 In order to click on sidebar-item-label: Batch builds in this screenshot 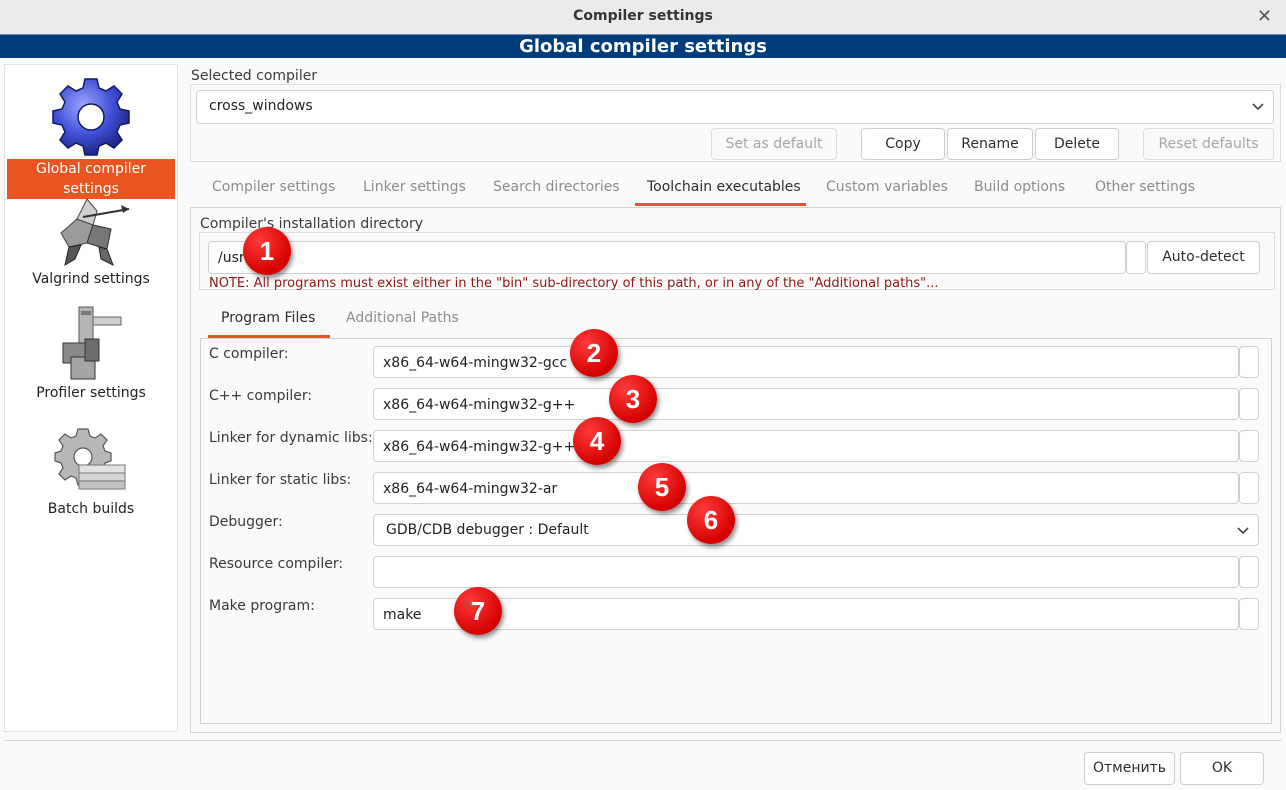, I will do `click(91, 509)`.